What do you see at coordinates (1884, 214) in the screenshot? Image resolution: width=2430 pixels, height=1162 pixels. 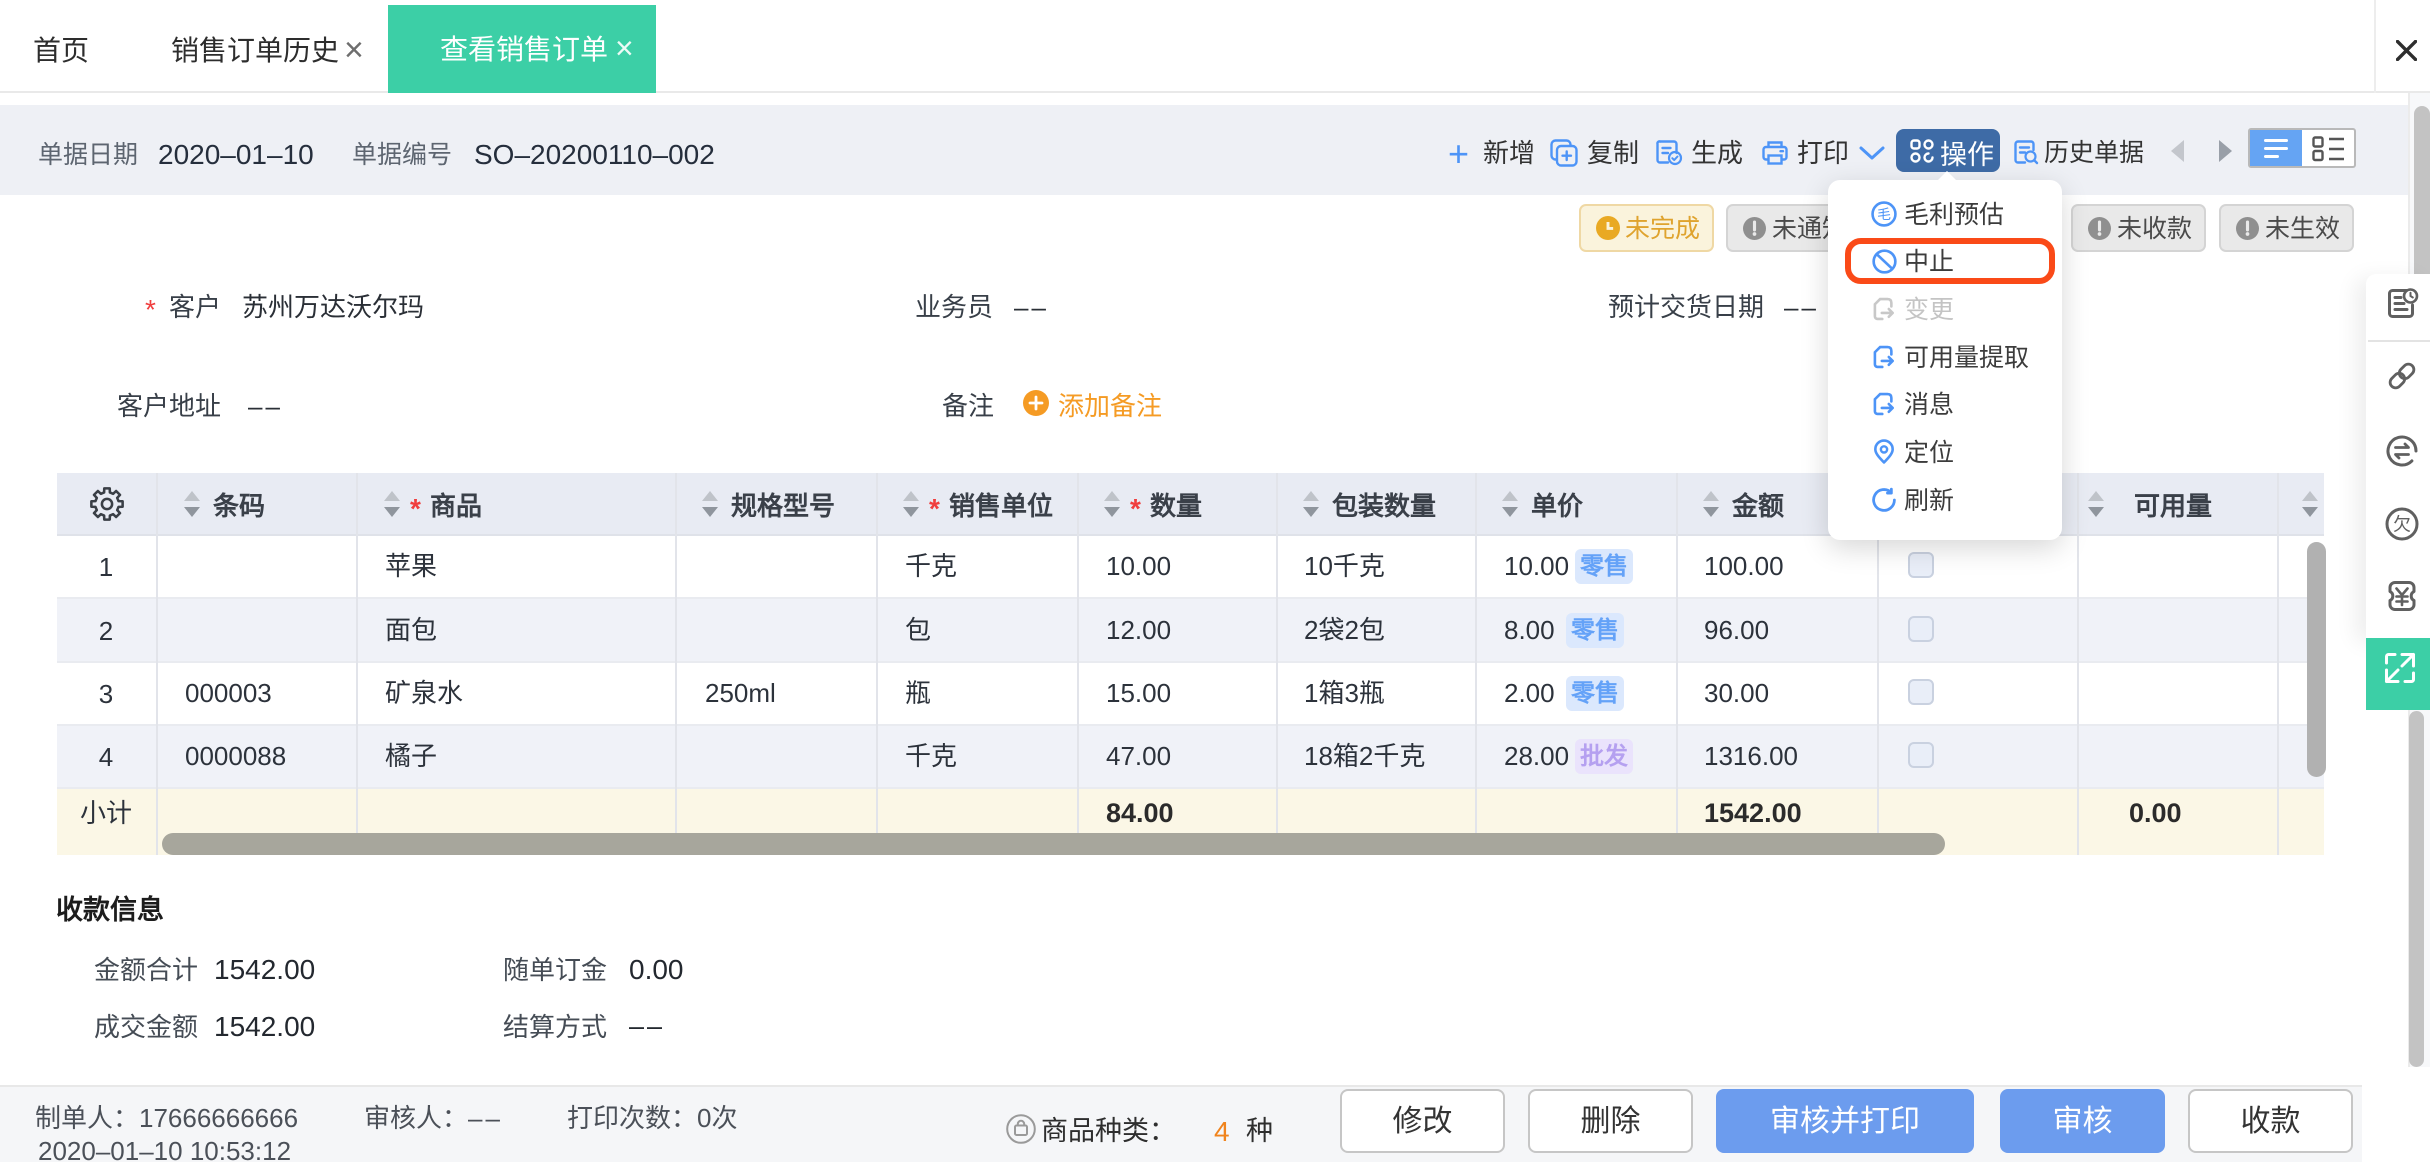 I see `svg-text: 毛` at bounding box center [1884, 214].